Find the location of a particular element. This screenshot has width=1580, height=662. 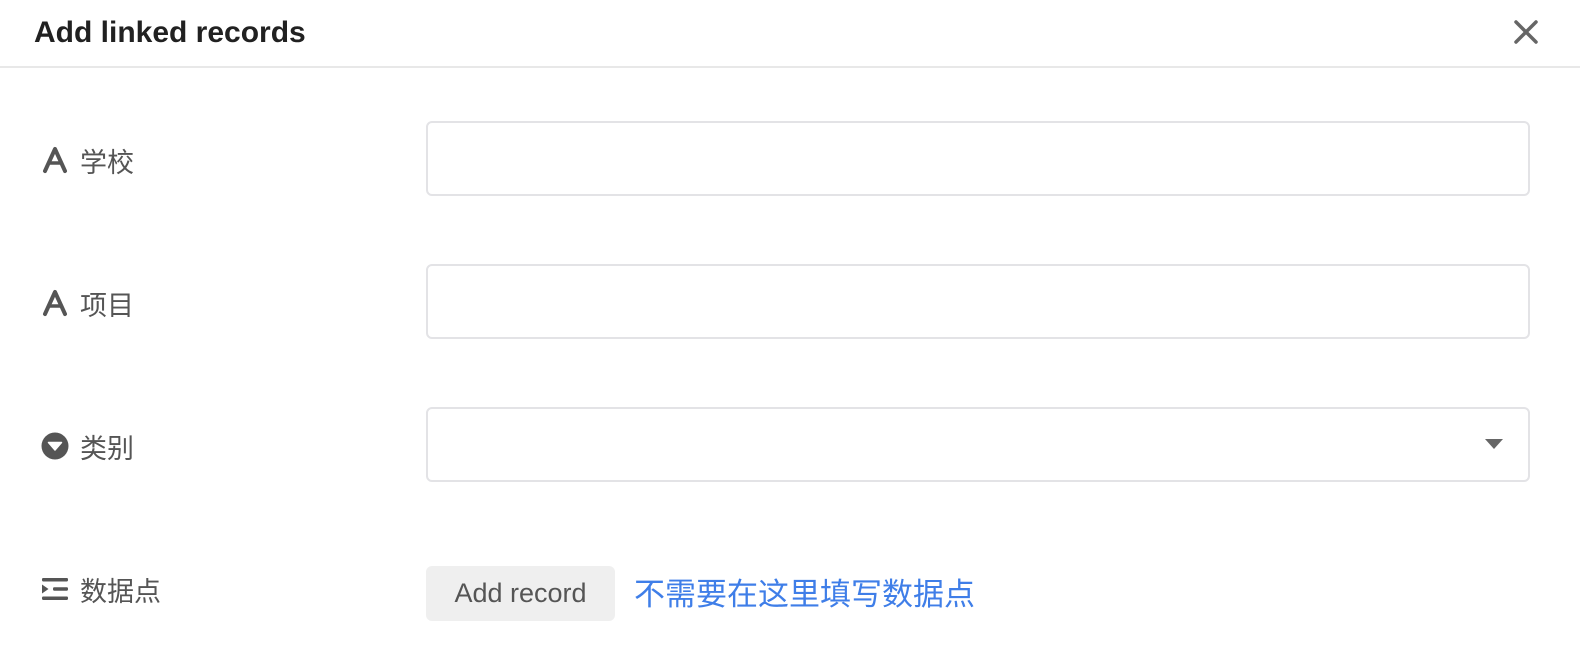

field-label-text: 类别 is located at coordinates (107, 449).